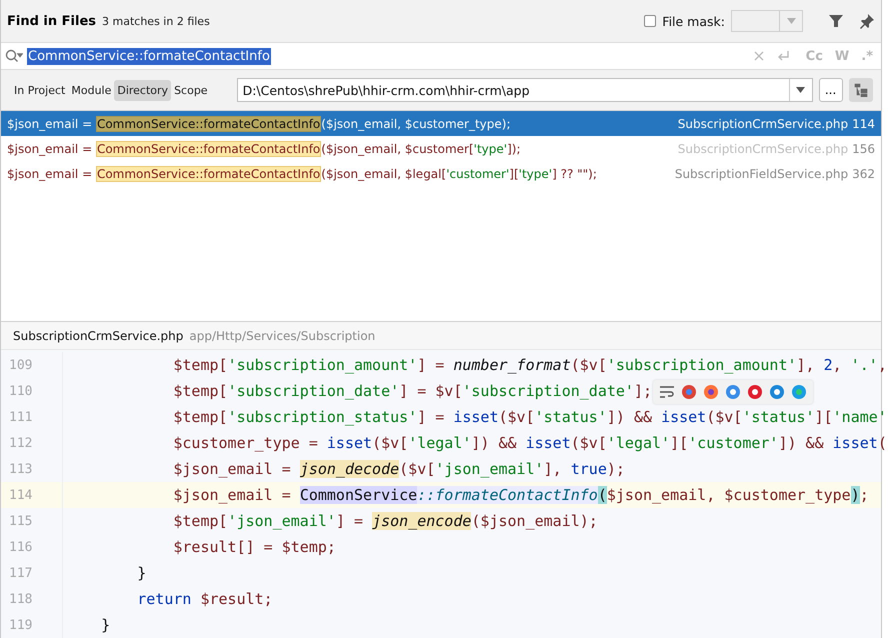 The height and width of the screenshot is (638, 894). What do you see at coordinates (32, 625) in the screenshot?
I see `line-number: 119` at bounding box center [32, 625].